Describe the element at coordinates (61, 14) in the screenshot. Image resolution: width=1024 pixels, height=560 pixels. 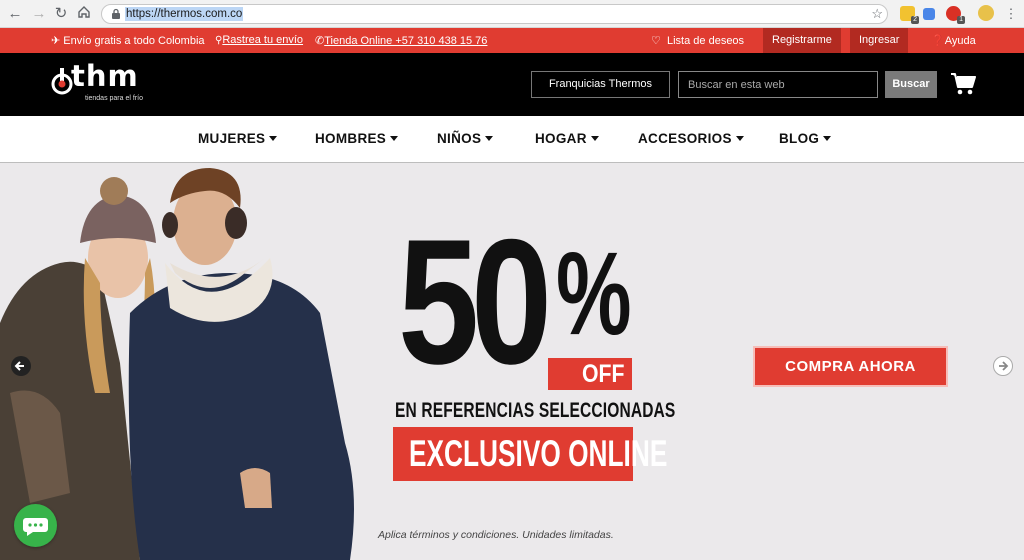
I see `reload-icon: ↻` at that location.